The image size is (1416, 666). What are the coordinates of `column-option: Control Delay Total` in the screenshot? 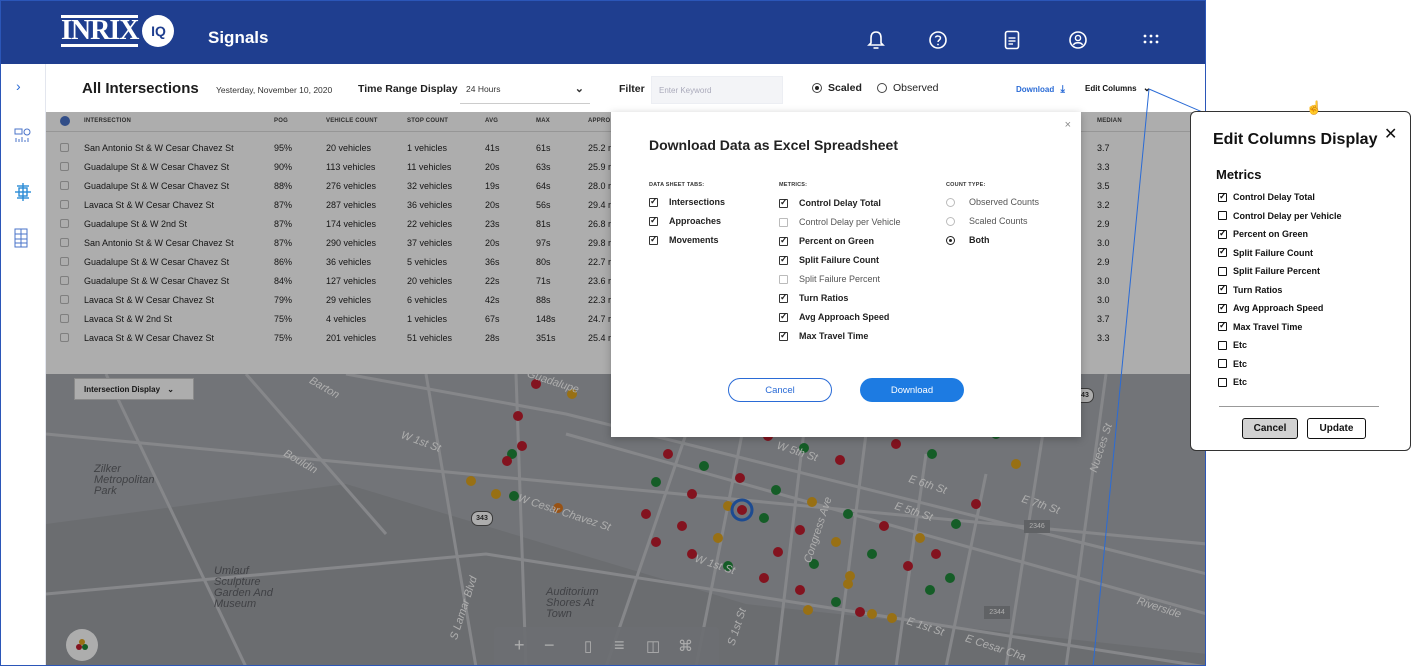 It's located at (1266, 196).